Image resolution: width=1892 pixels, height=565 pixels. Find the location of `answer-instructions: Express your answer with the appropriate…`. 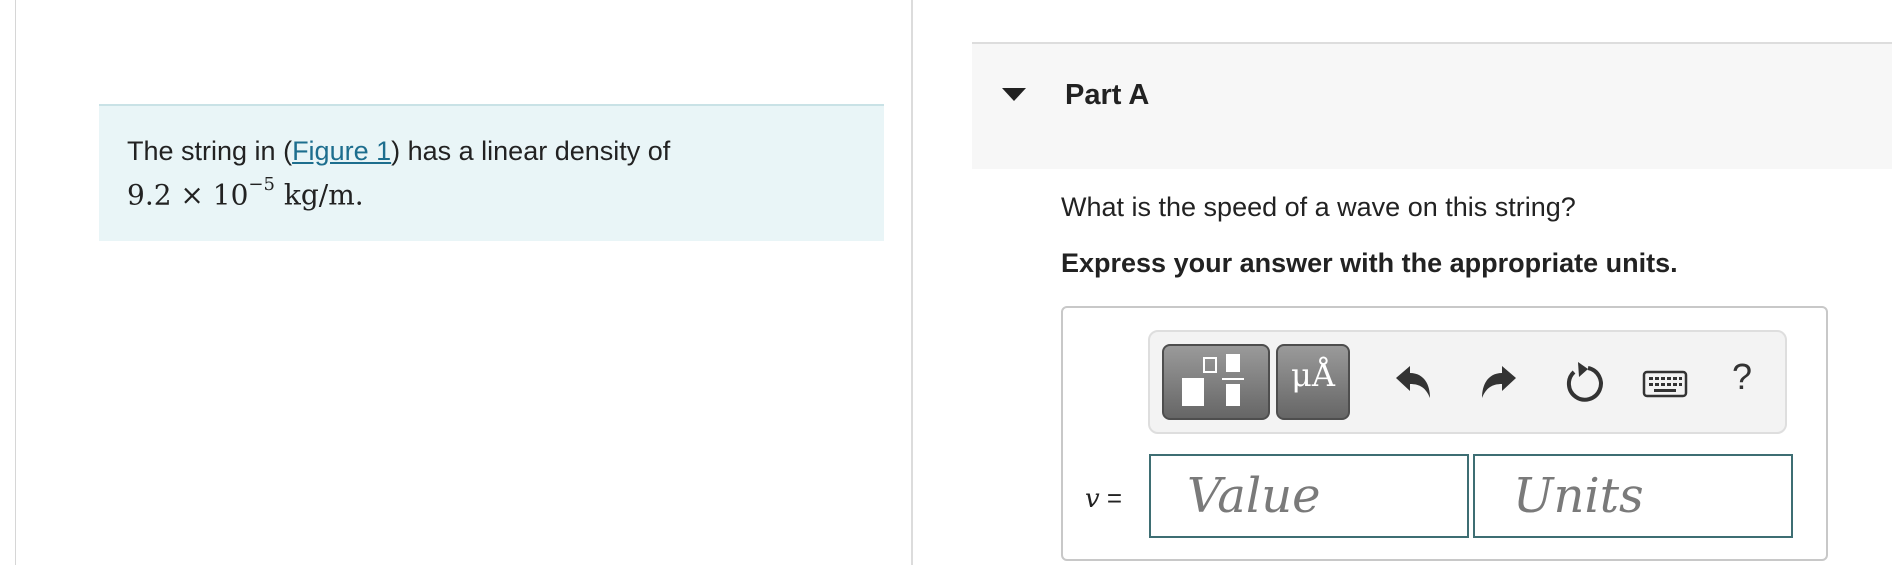

answer-instructions: Express your answer with the appropriate… is located at coordinates (1369, 263).